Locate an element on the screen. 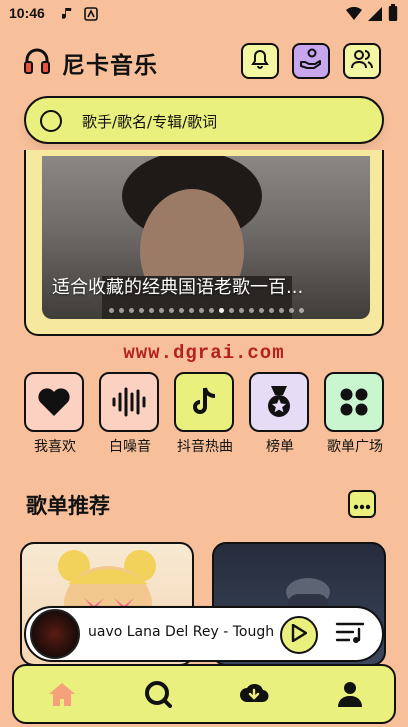  profile-icon is located at coordinates (350, 696).